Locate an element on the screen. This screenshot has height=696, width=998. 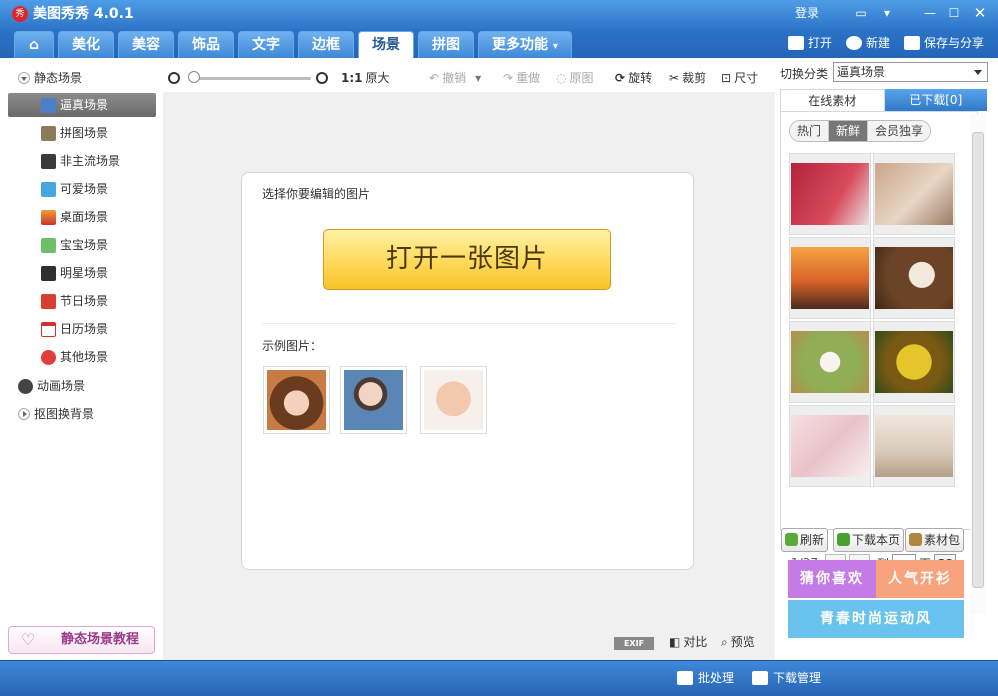
save-share-button: 保存与分享 is located at coordinates (943, 43).